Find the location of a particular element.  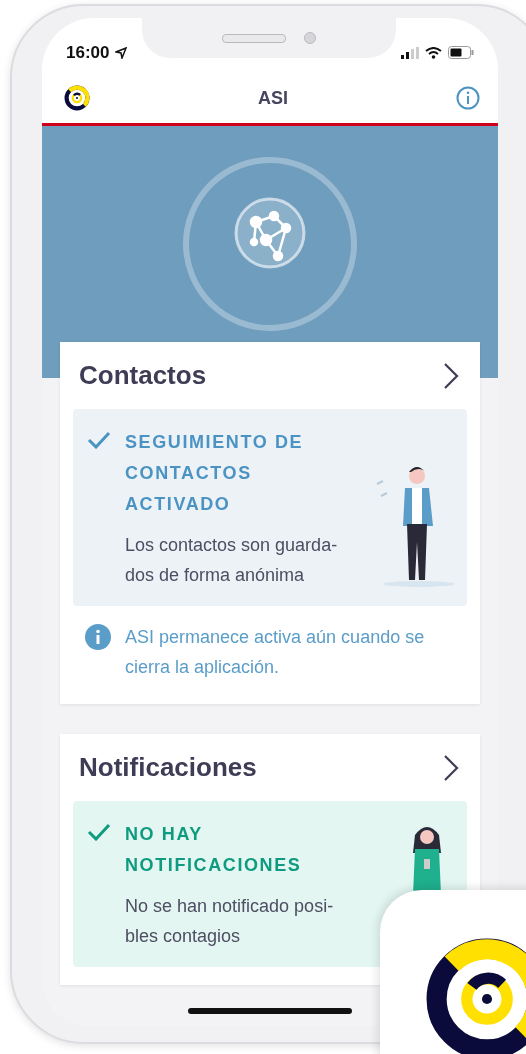

status-time: 16:00 is located at coordinates (88, 52).